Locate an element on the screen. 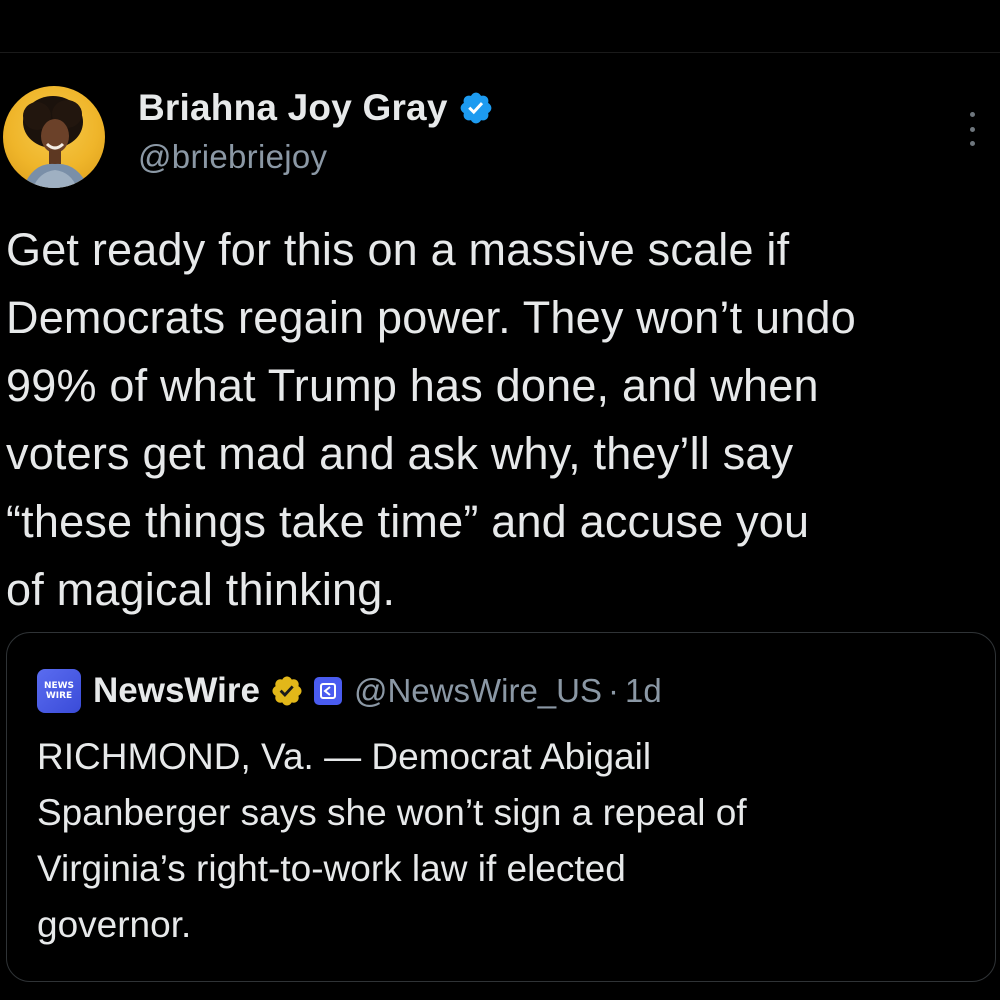 The height and width of the screenshot is (1000, 1000). affiliate-logo-icon is located at coordinates (327, 691).